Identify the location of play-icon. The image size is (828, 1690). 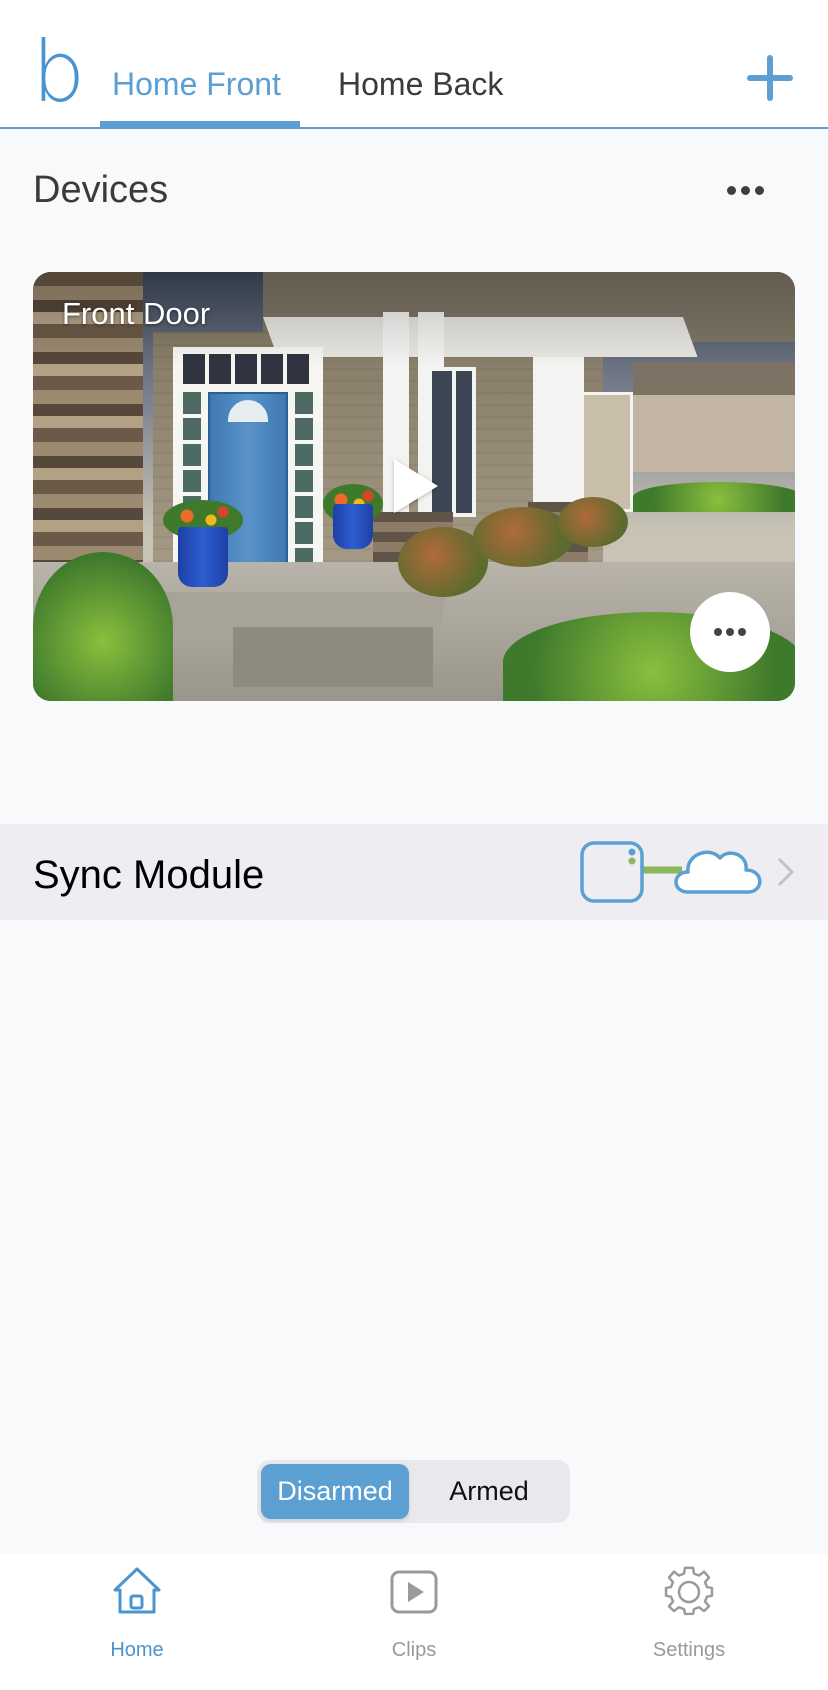
(416, 486).